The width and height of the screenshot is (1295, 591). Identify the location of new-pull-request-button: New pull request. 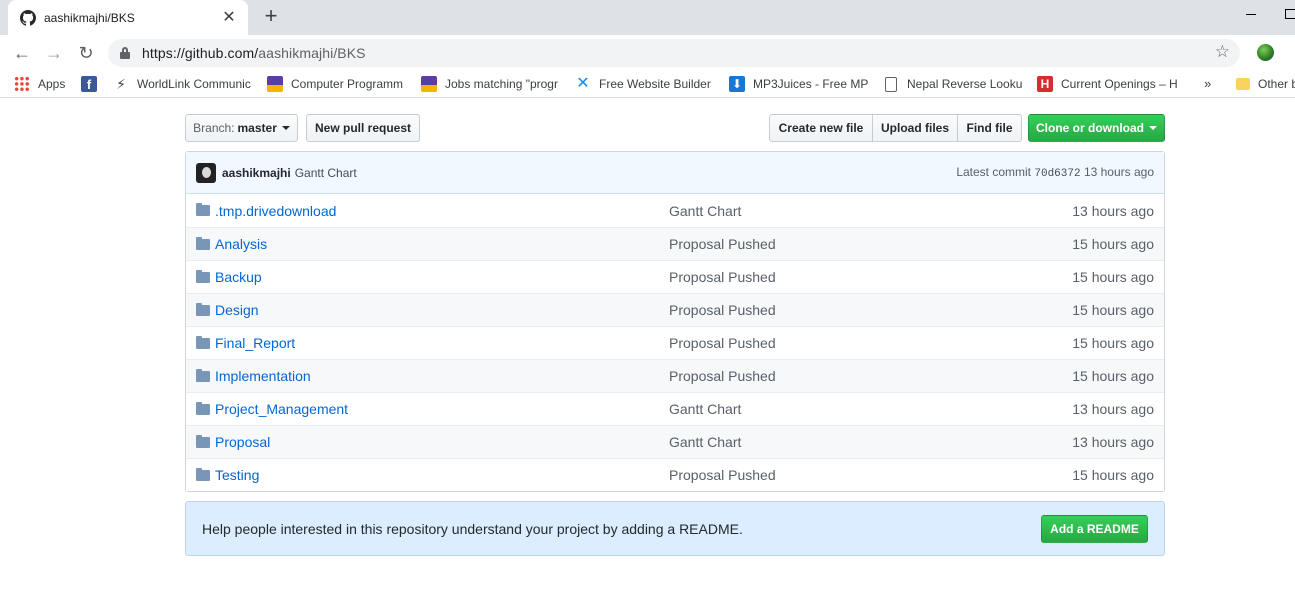
(363, 128).